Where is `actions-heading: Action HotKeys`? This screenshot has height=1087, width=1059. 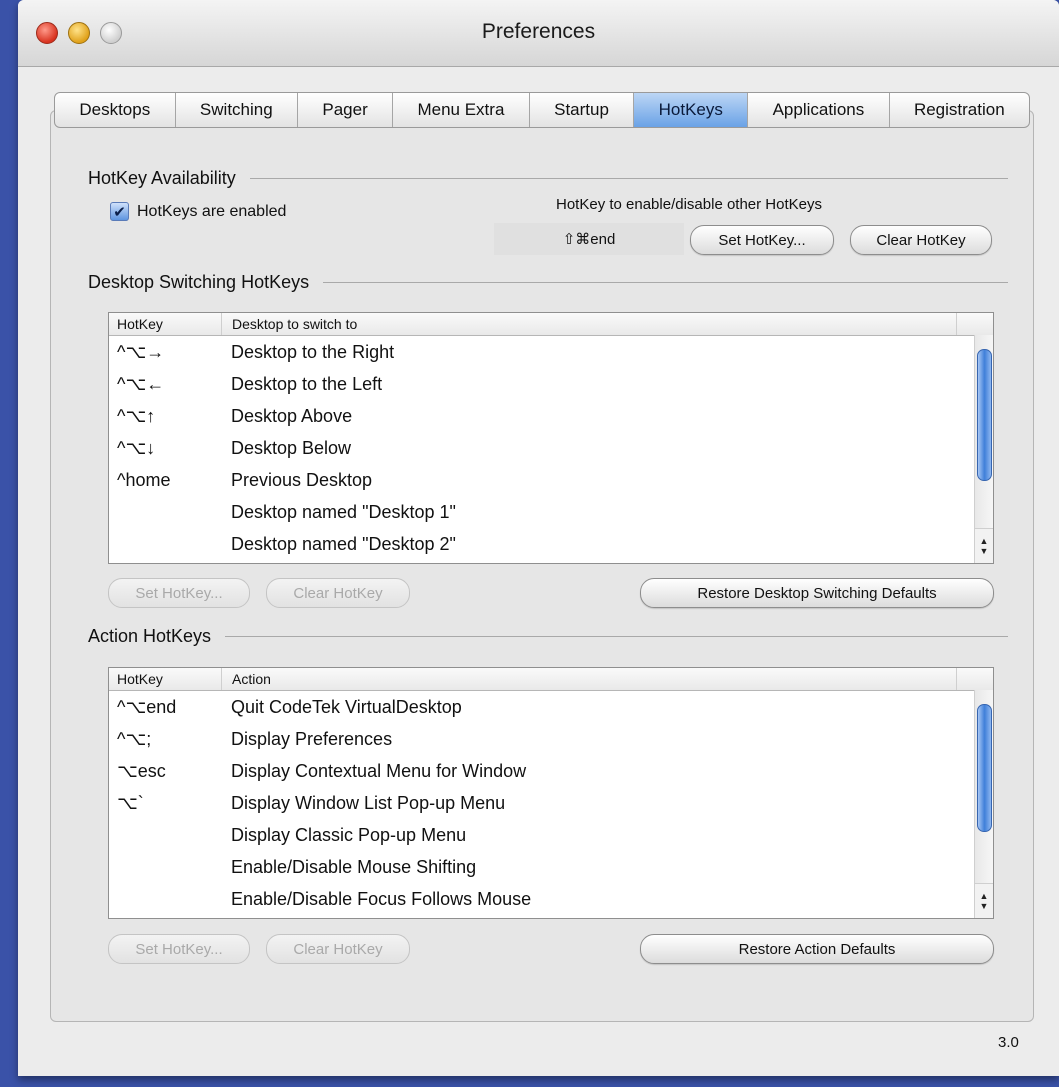 actions-heading: Action HotKeys is located at coordinates (548, 636).